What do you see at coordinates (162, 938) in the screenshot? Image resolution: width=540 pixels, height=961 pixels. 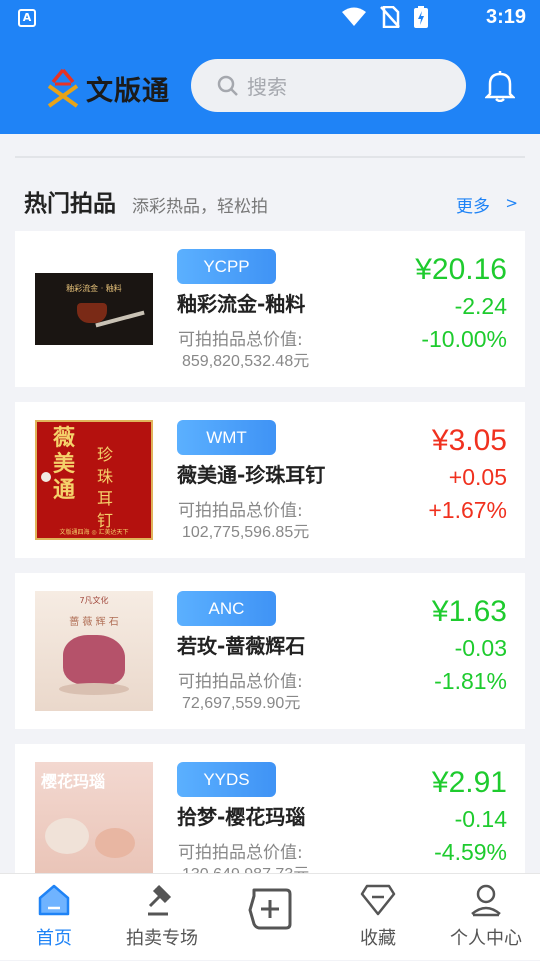 I see `nav-label: 拍卖专场` at bounding box center [162, 938].